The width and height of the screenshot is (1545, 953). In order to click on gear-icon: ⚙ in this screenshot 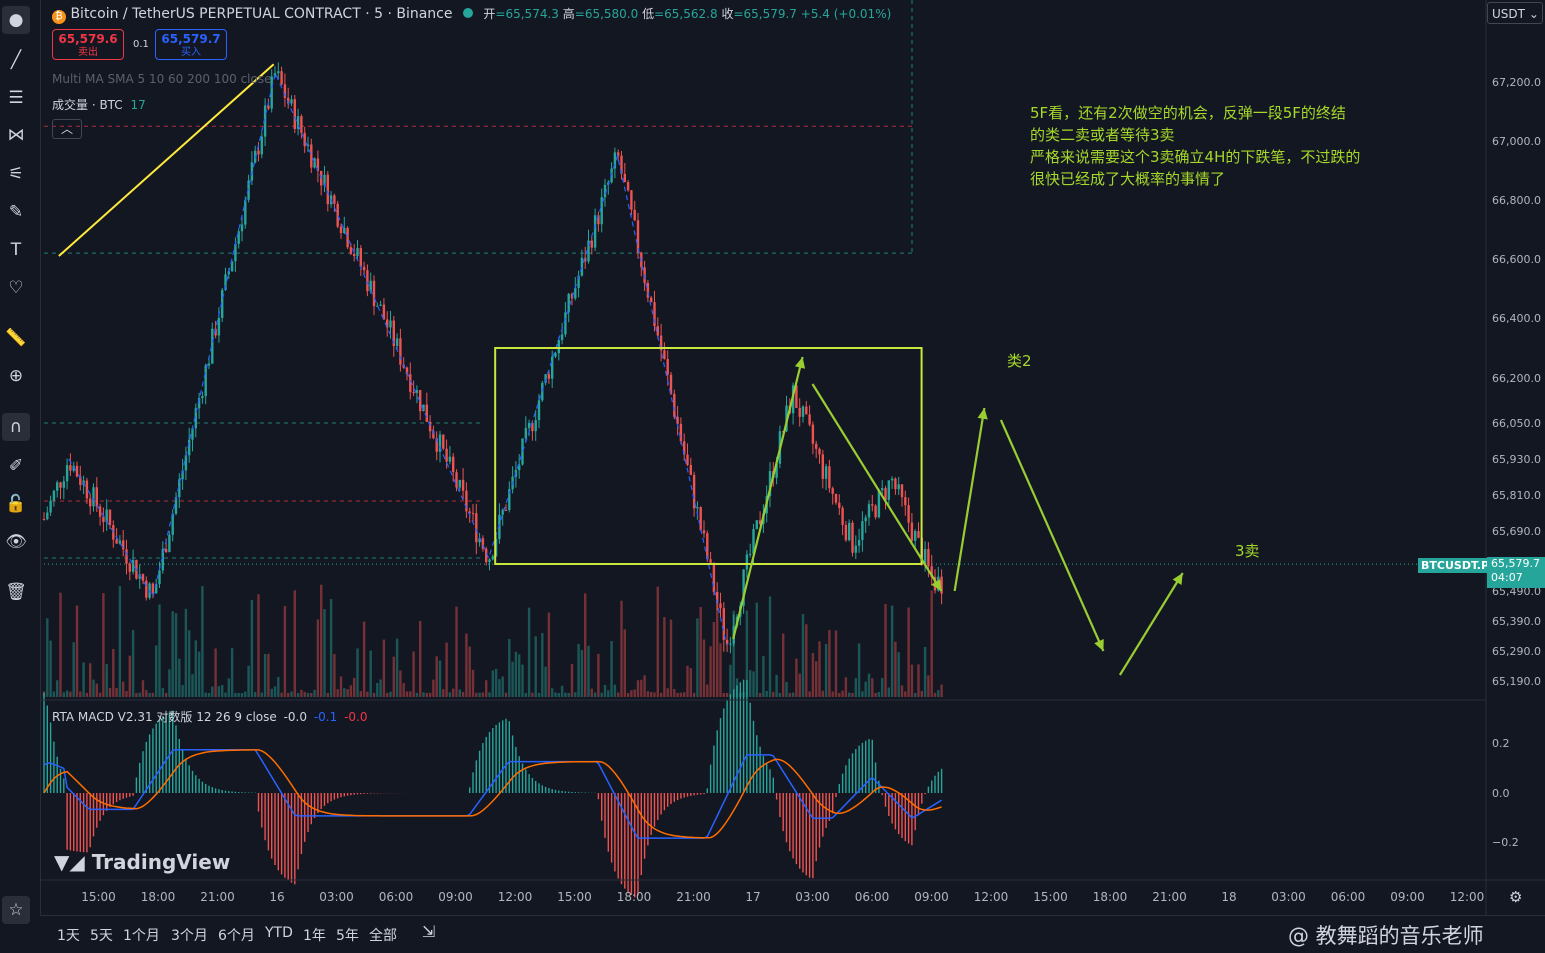, I will do `click(1515, 897)`.